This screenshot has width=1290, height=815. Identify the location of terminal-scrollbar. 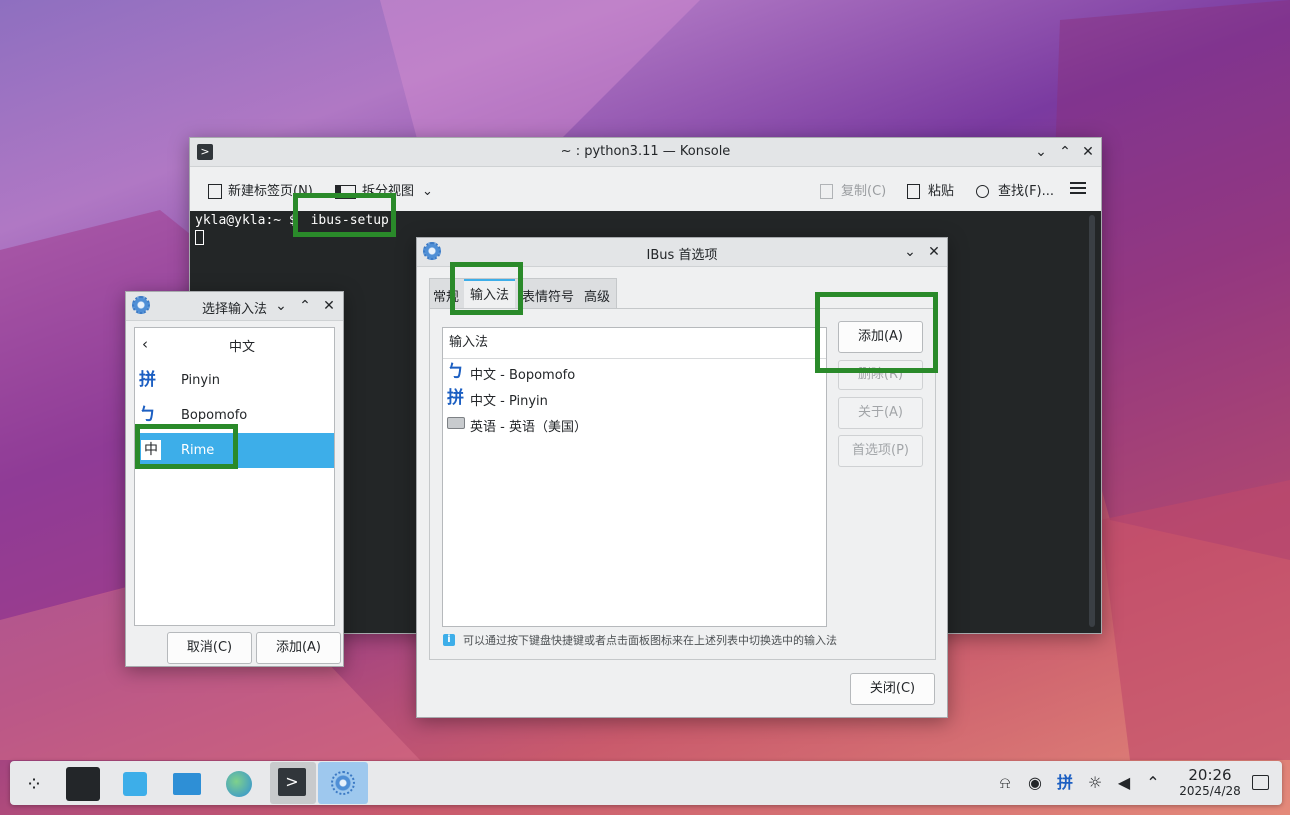
(1092, 421).